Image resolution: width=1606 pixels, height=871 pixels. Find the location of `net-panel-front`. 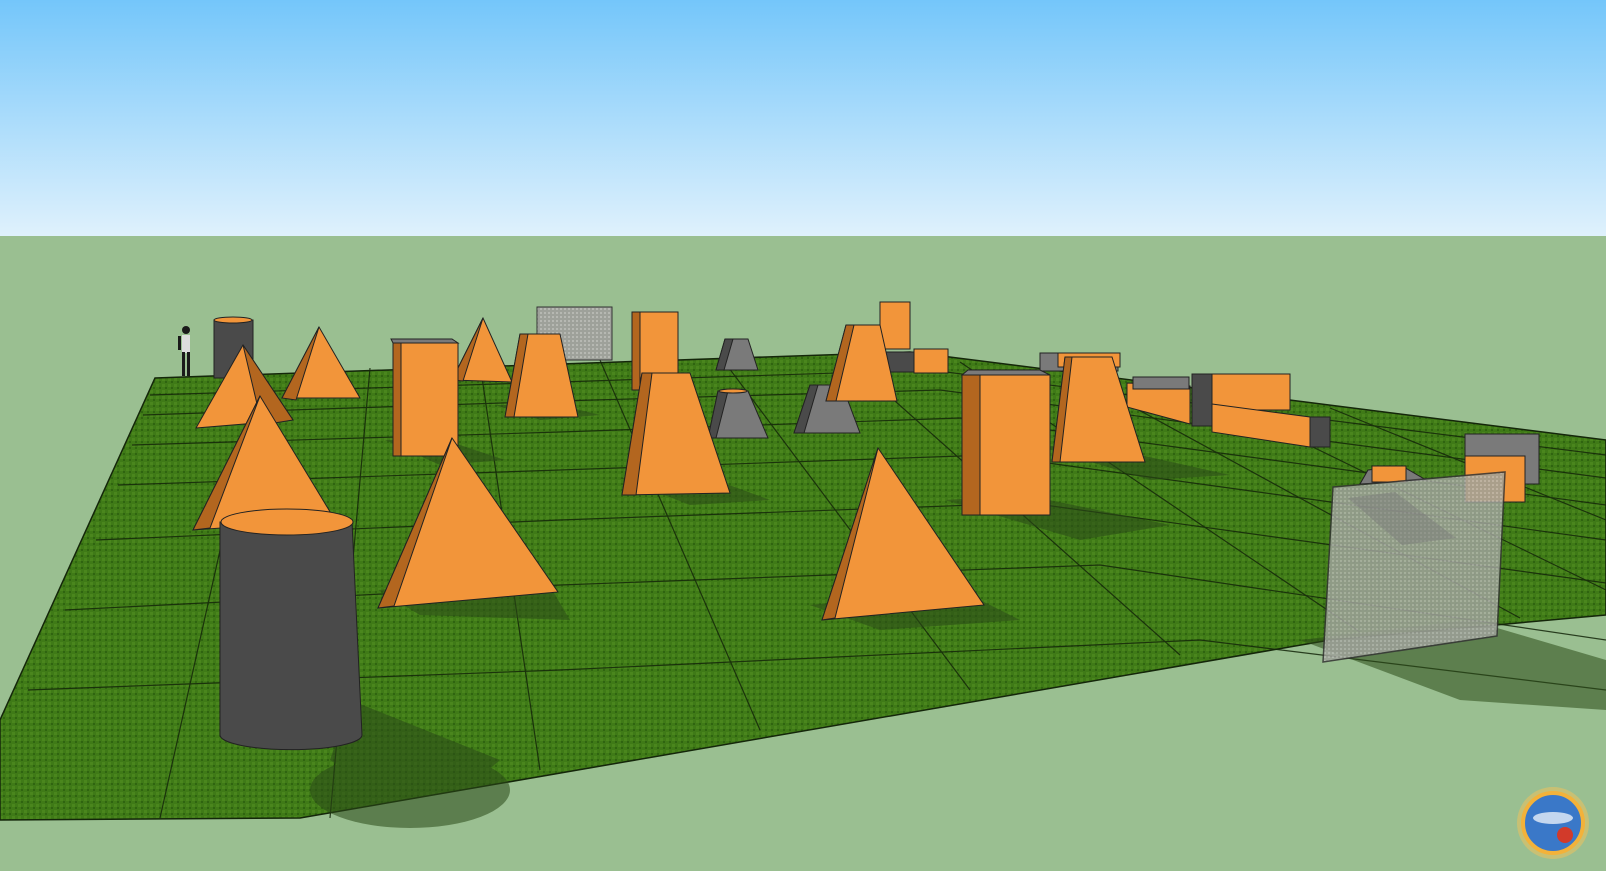

net-panel-front is located at coordinates (1414, 567).